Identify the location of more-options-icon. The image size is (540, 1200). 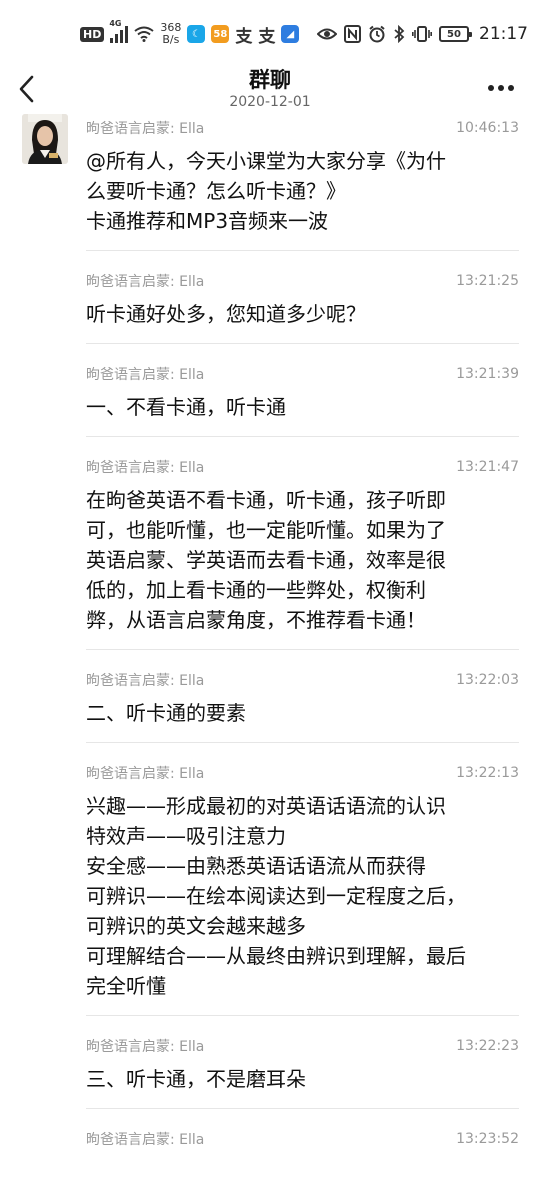
(501, 88).